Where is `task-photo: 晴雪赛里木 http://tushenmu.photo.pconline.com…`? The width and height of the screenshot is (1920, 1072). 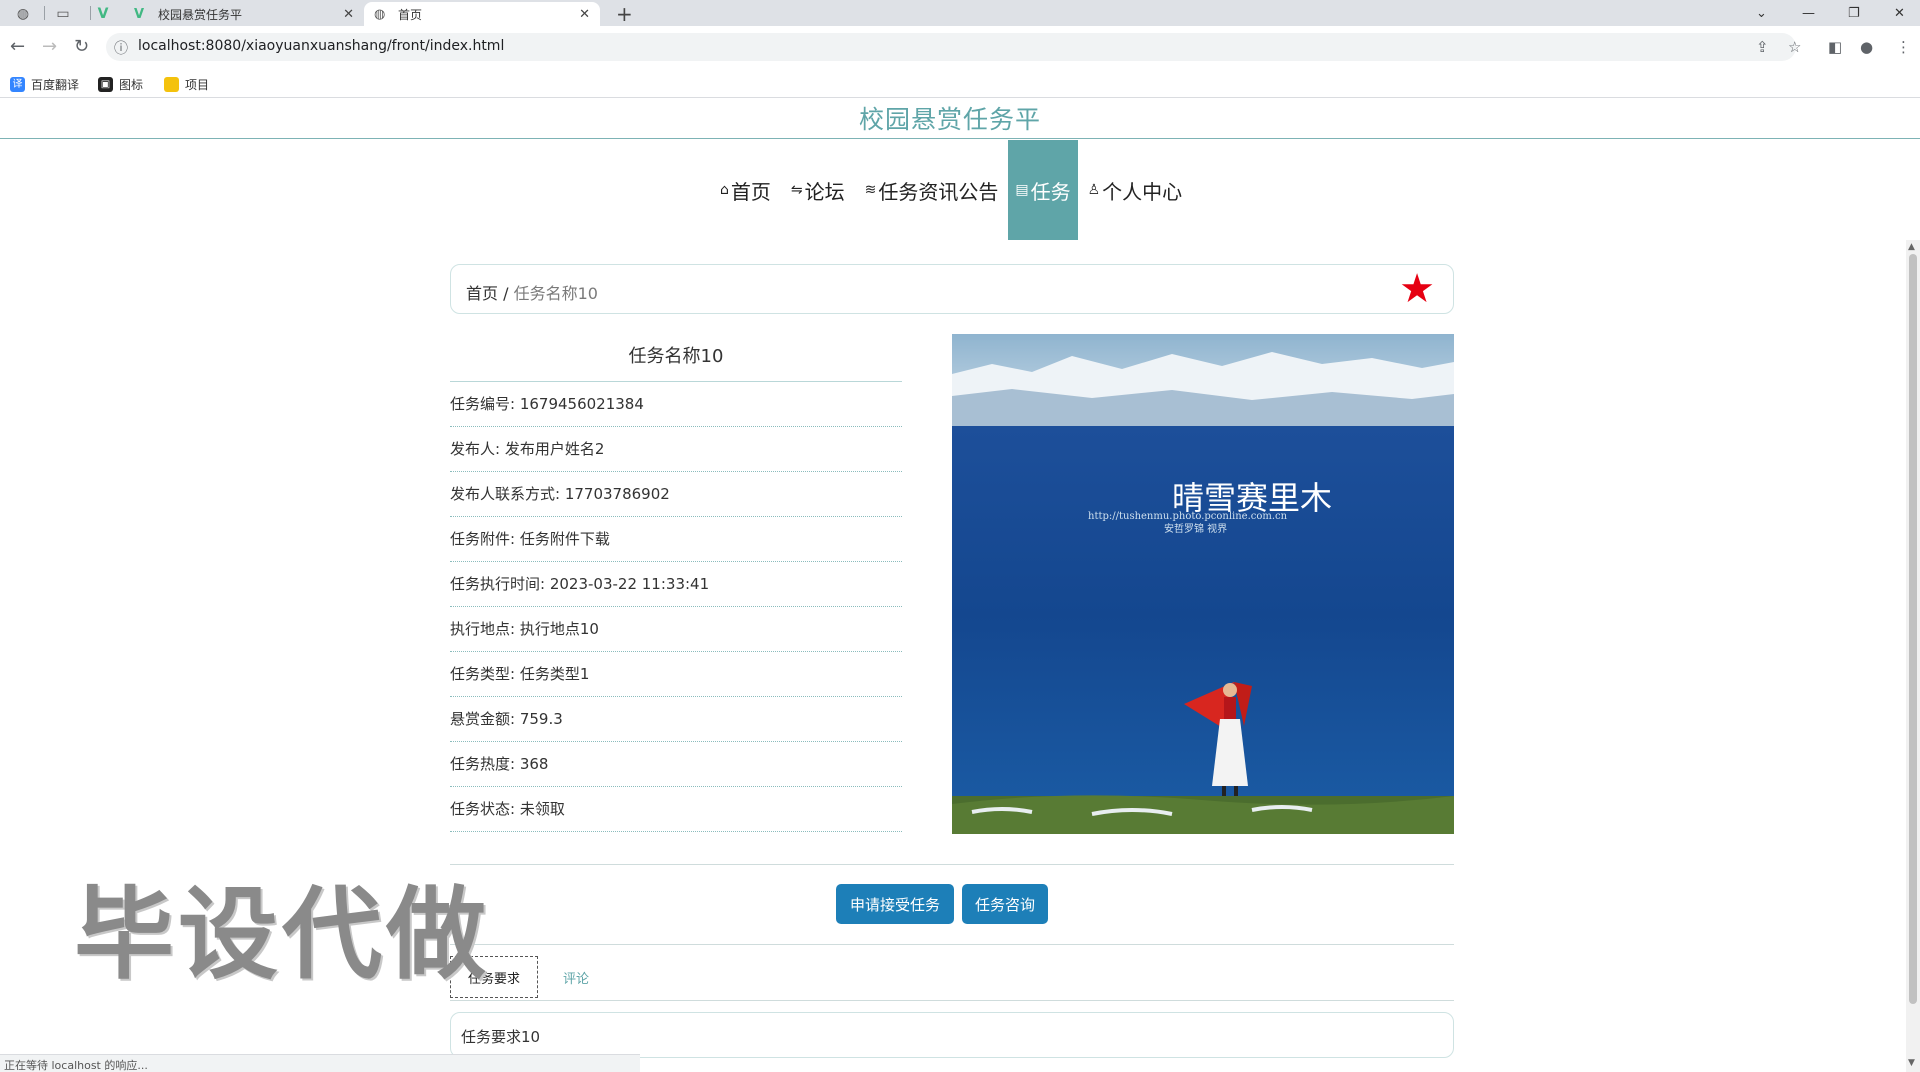
task-photo: 晴雪赛里木 http://tushenmu.photo.pconline.com… is located at coordinates (1203, 584).